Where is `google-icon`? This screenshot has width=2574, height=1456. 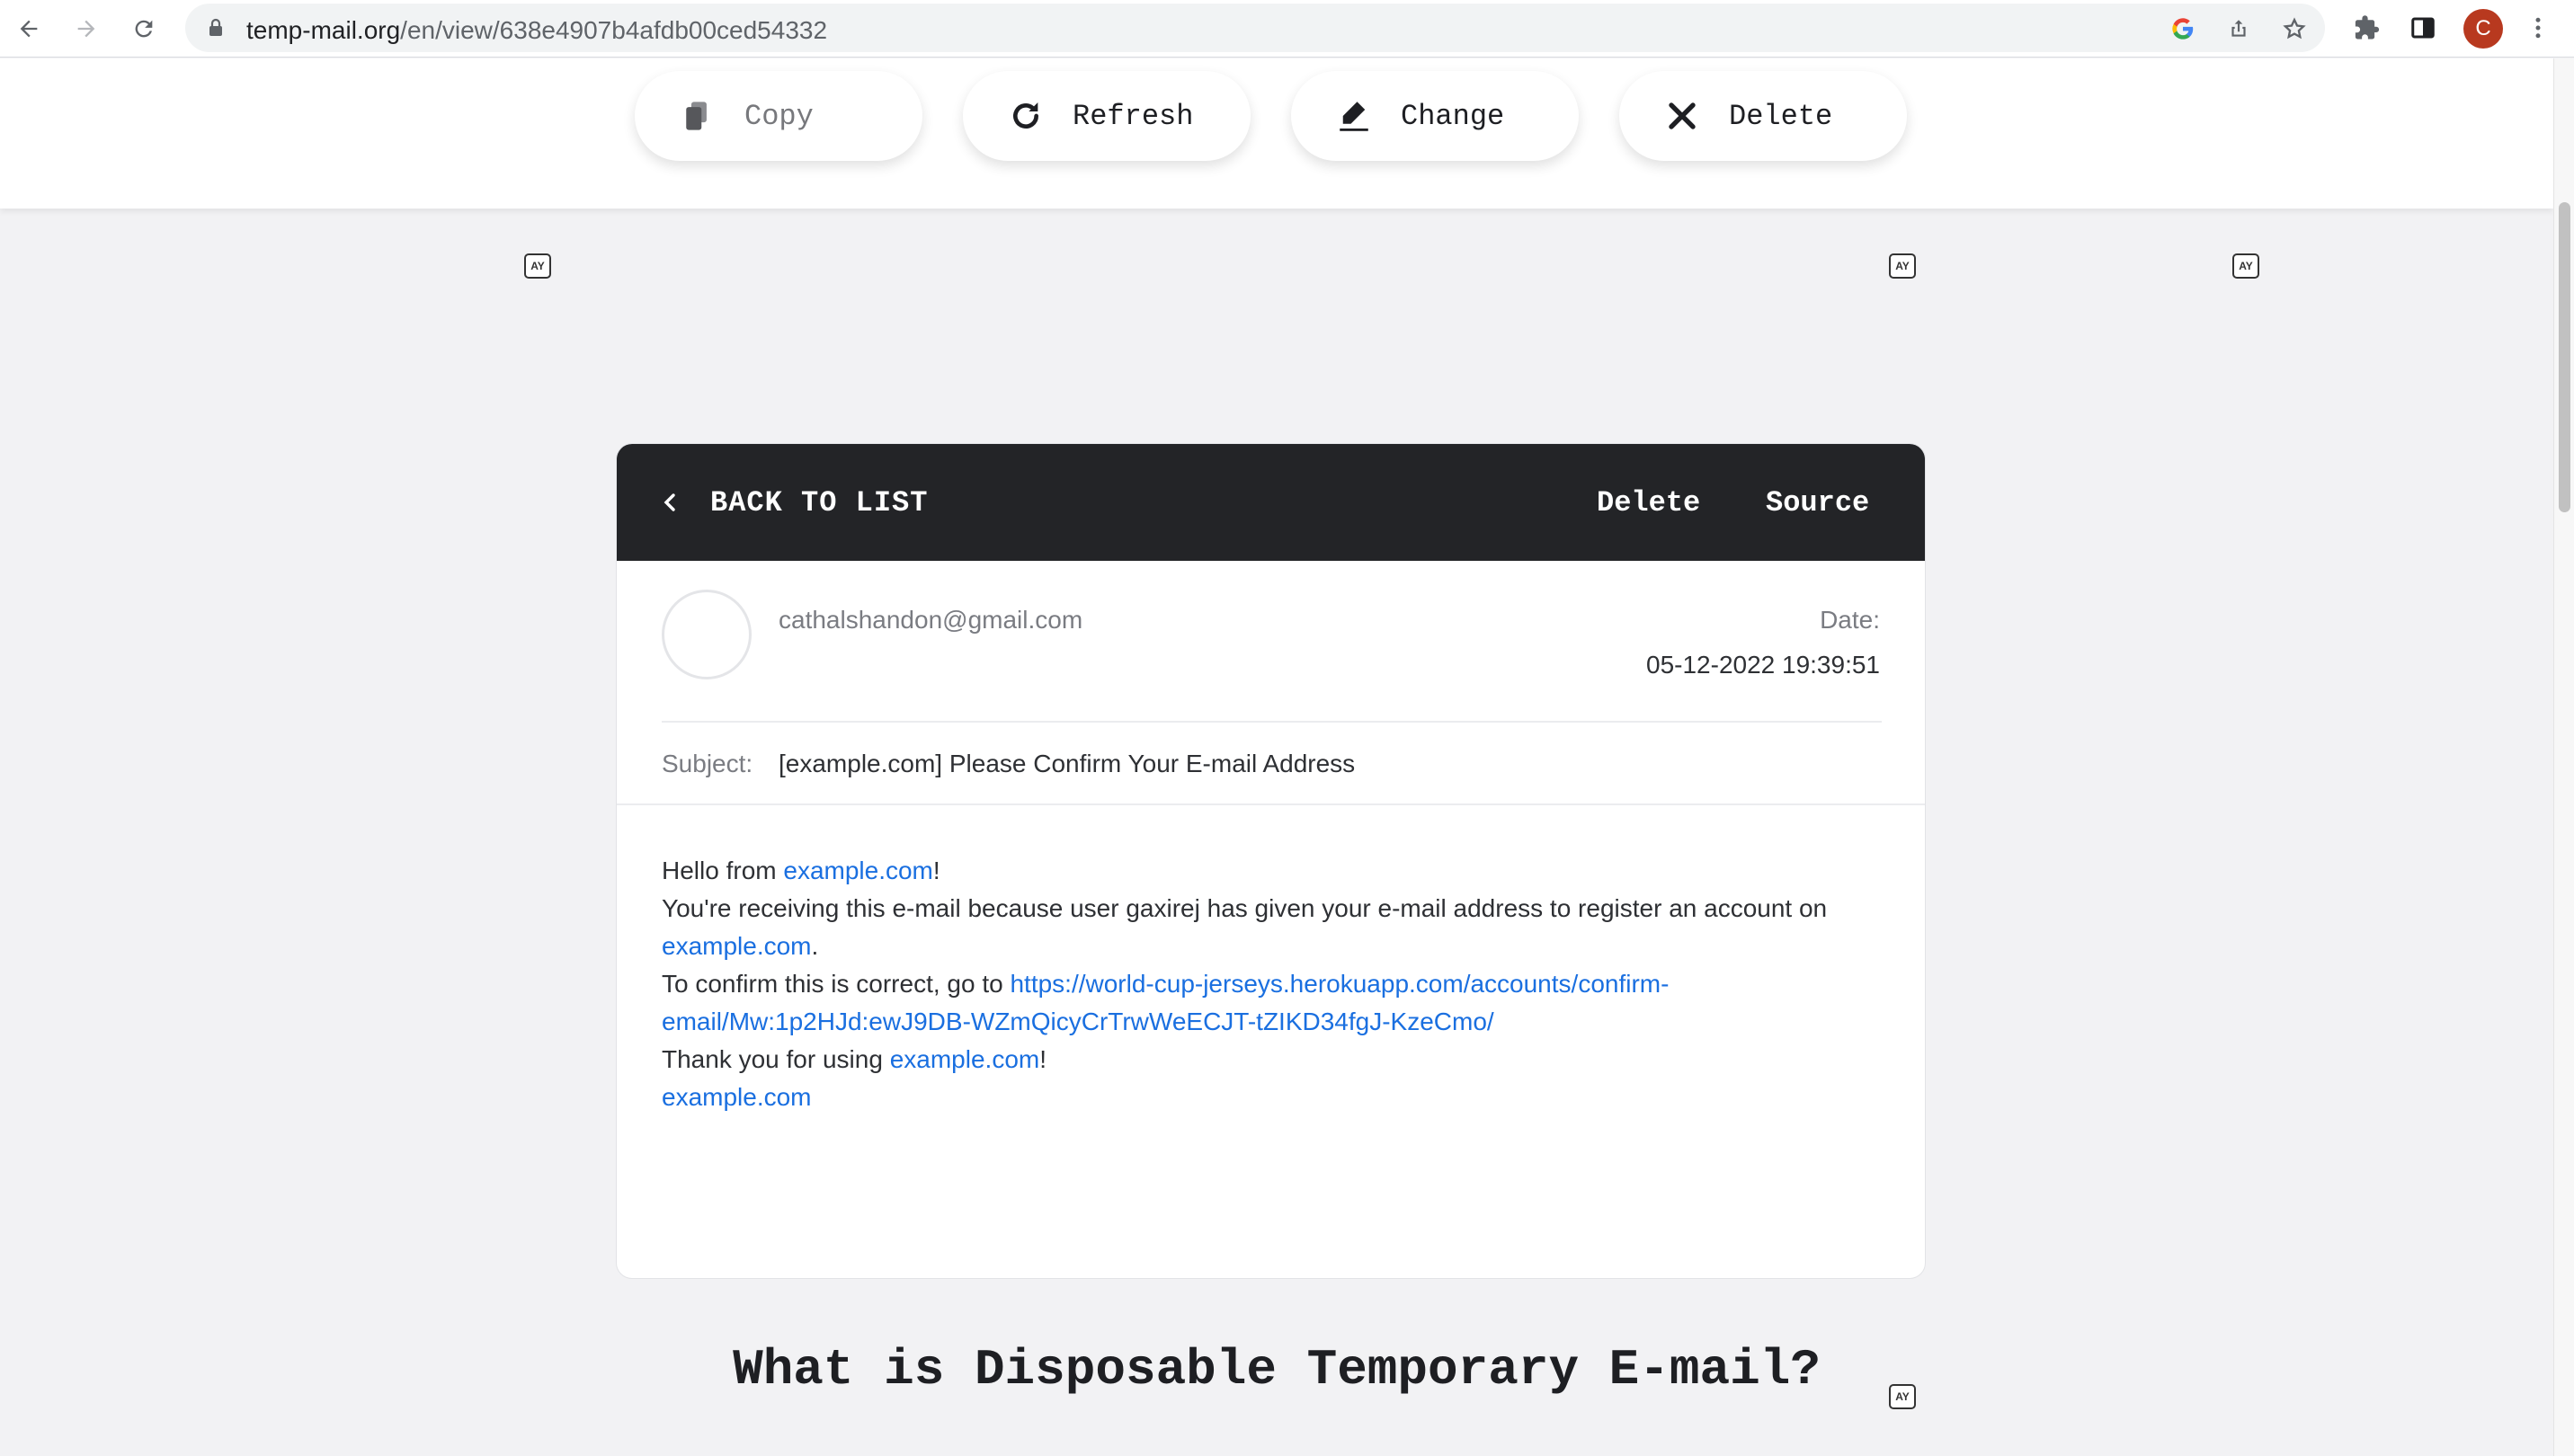
google-icon is located at coordinates (2183, 28).